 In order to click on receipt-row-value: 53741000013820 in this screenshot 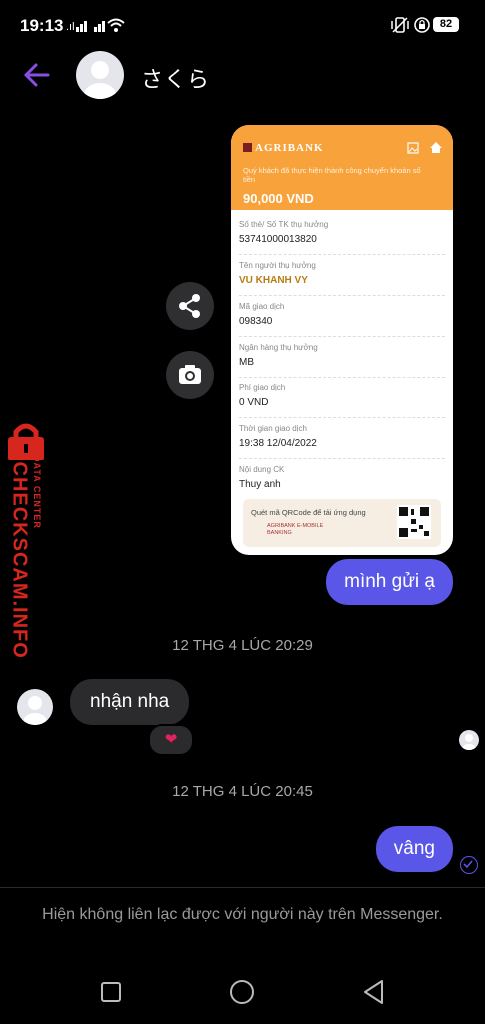, I will do `click(278, 239)`.